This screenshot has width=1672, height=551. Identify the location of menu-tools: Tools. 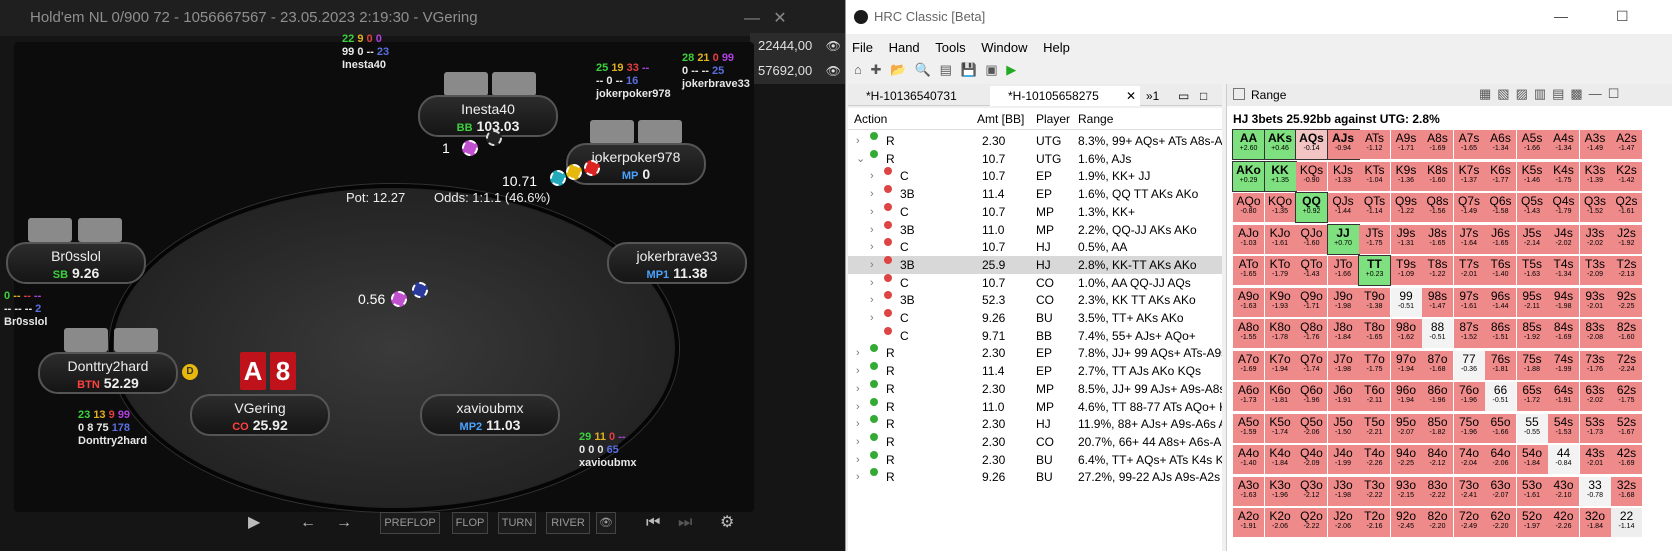
(950, 47).